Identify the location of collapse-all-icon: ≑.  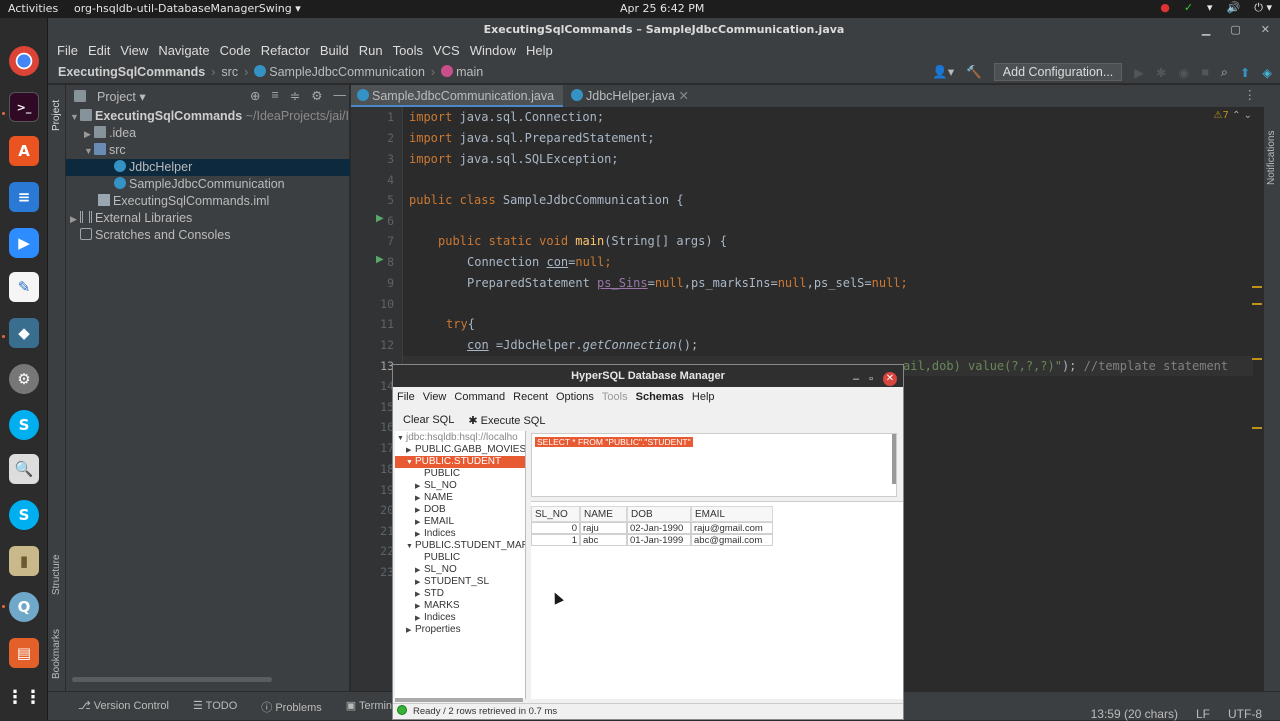
(295, 95).